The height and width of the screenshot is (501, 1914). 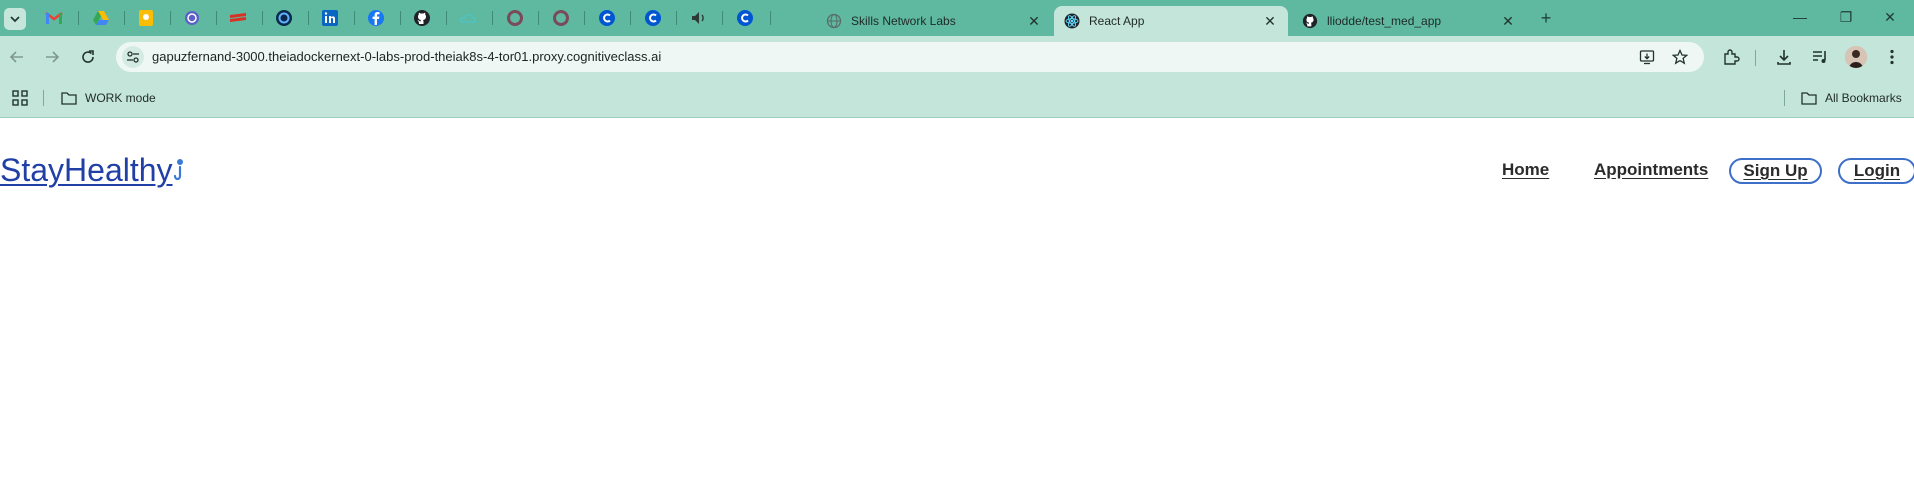 I want to click on bookmarks-bar: WORK mode All Bookmarks, so click(x=957, y=98).